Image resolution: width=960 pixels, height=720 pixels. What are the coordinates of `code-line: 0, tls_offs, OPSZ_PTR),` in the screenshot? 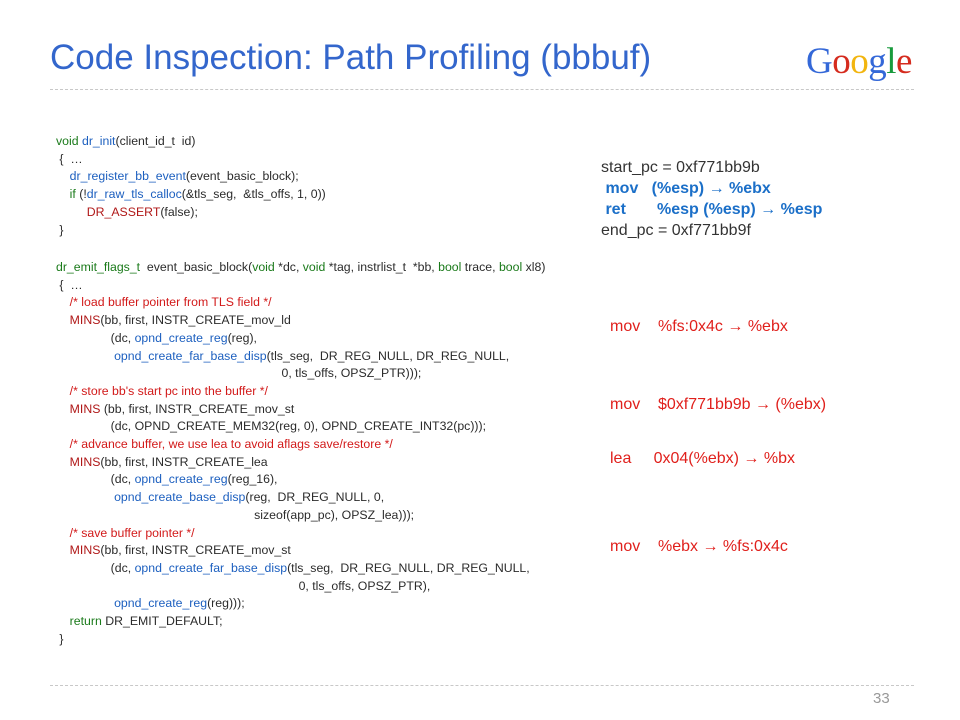 It's located at (243, 585).